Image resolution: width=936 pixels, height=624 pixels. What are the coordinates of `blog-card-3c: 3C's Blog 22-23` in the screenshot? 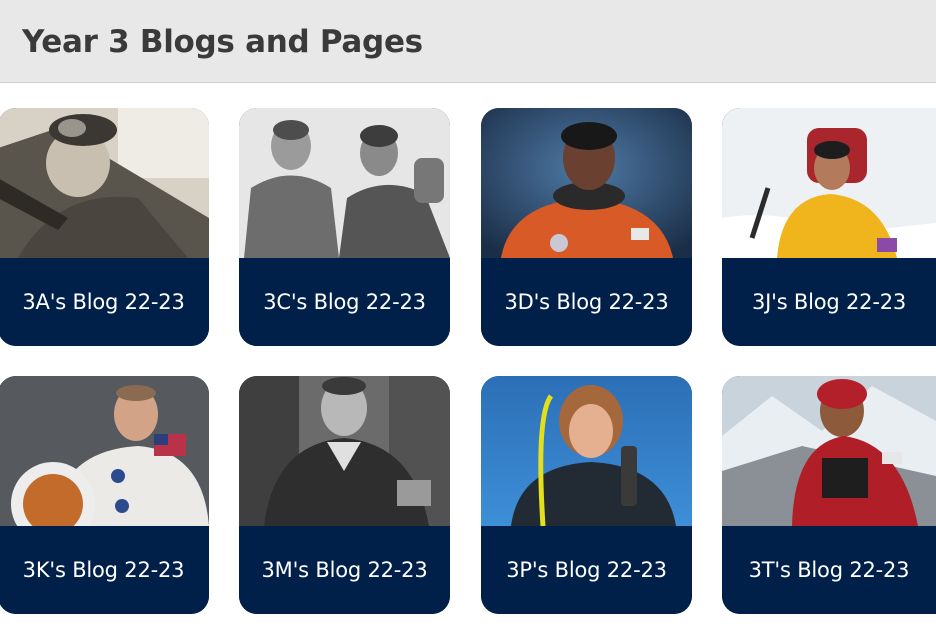 It's located at (344, 227).